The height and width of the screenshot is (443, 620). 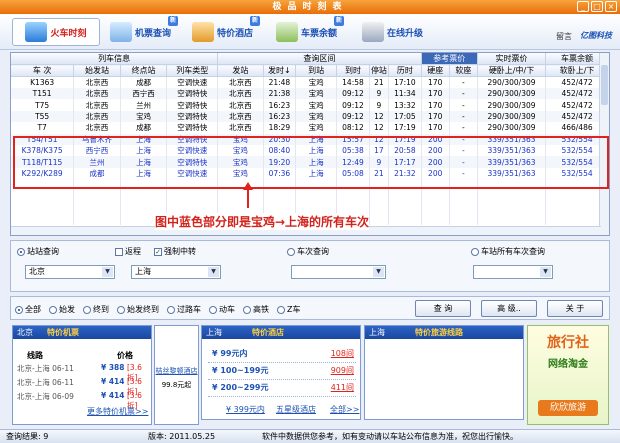 What do you see at coordinates (604, 85) in the screenshot?
I see `scroll-thumb` at bounding box center [604, 85].